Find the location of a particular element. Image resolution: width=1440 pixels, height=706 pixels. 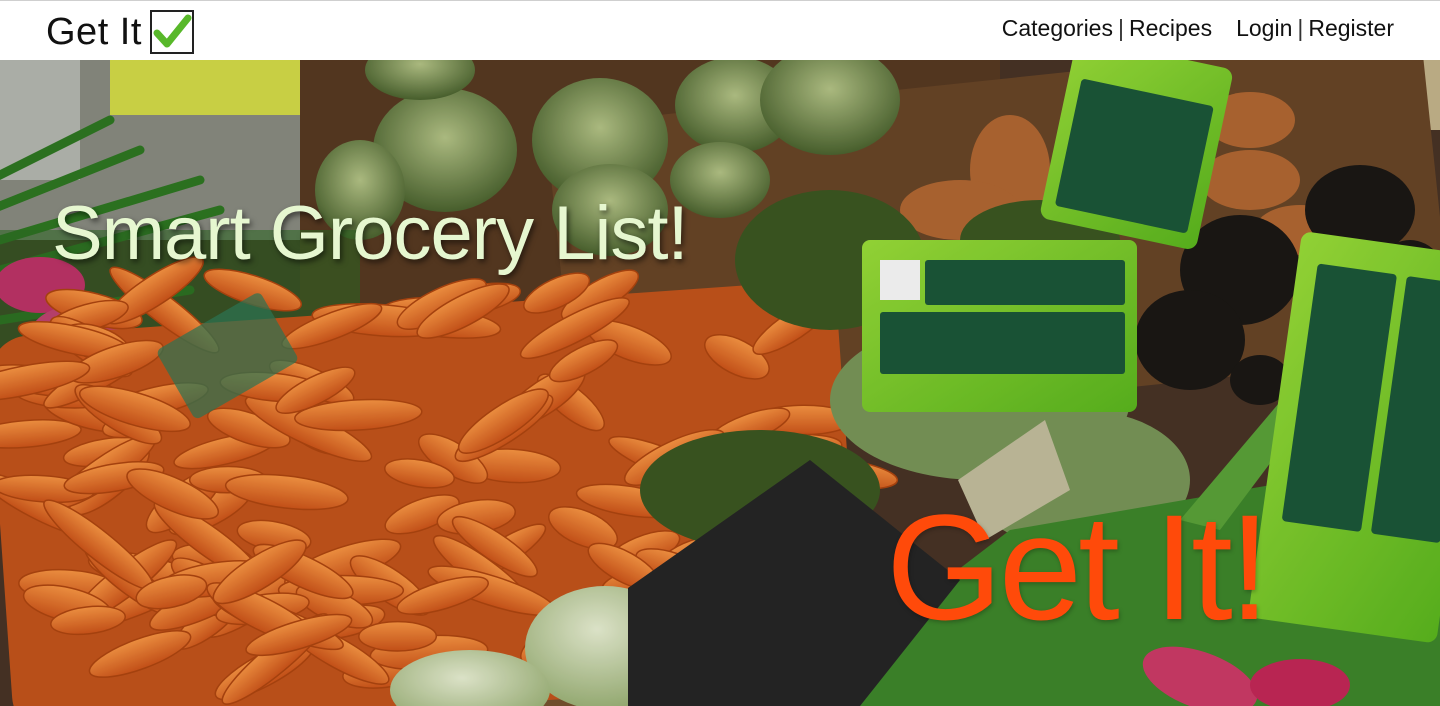

nav-register-link: Register is located at coordinates (1351, 28).